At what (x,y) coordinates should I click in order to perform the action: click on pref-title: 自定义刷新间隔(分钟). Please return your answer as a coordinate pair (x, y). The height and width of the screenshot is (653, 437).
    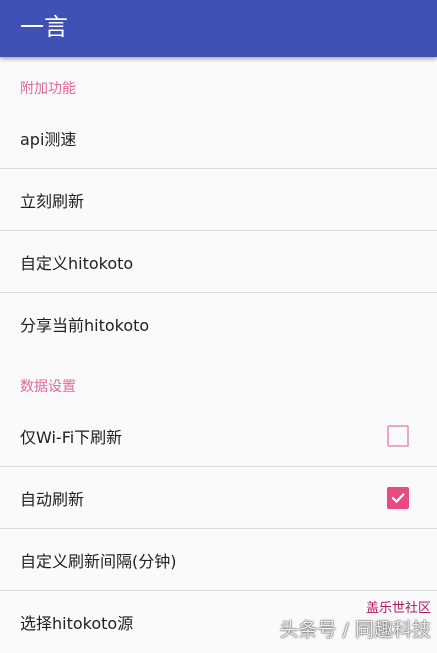
    Looking at the image, I should click on (98, 561).